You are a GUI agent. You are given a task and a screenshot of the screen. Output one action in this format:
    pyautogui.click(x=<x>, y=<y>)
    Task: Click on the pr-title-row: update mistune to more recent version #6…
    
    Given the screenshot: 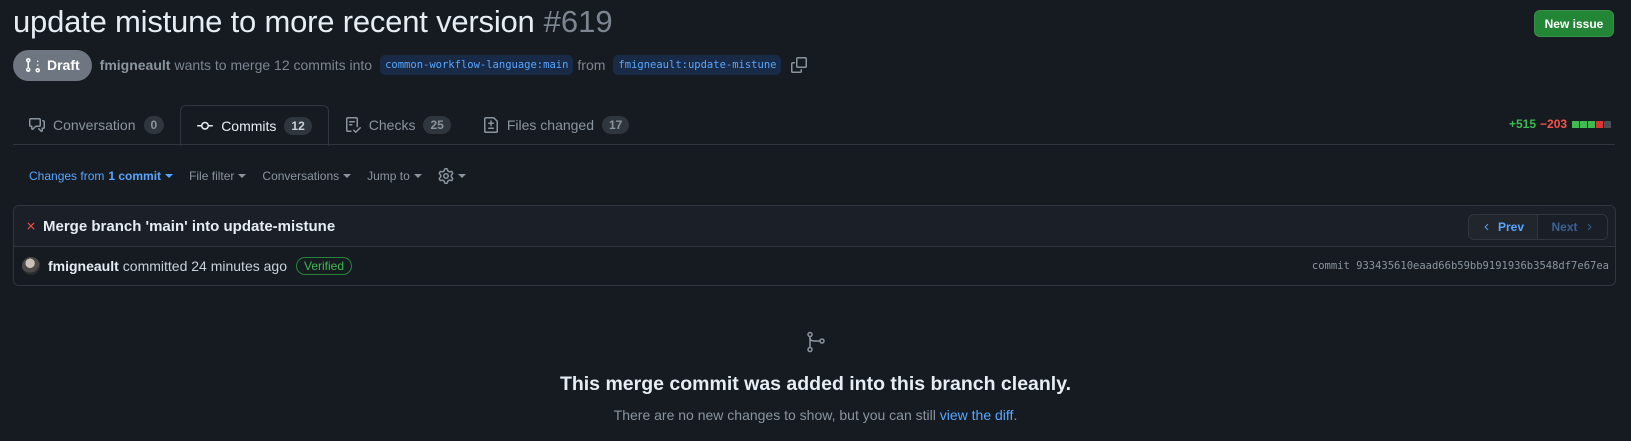 What is the action you would take?
    pyautogui.click(x=313, y=24)
    